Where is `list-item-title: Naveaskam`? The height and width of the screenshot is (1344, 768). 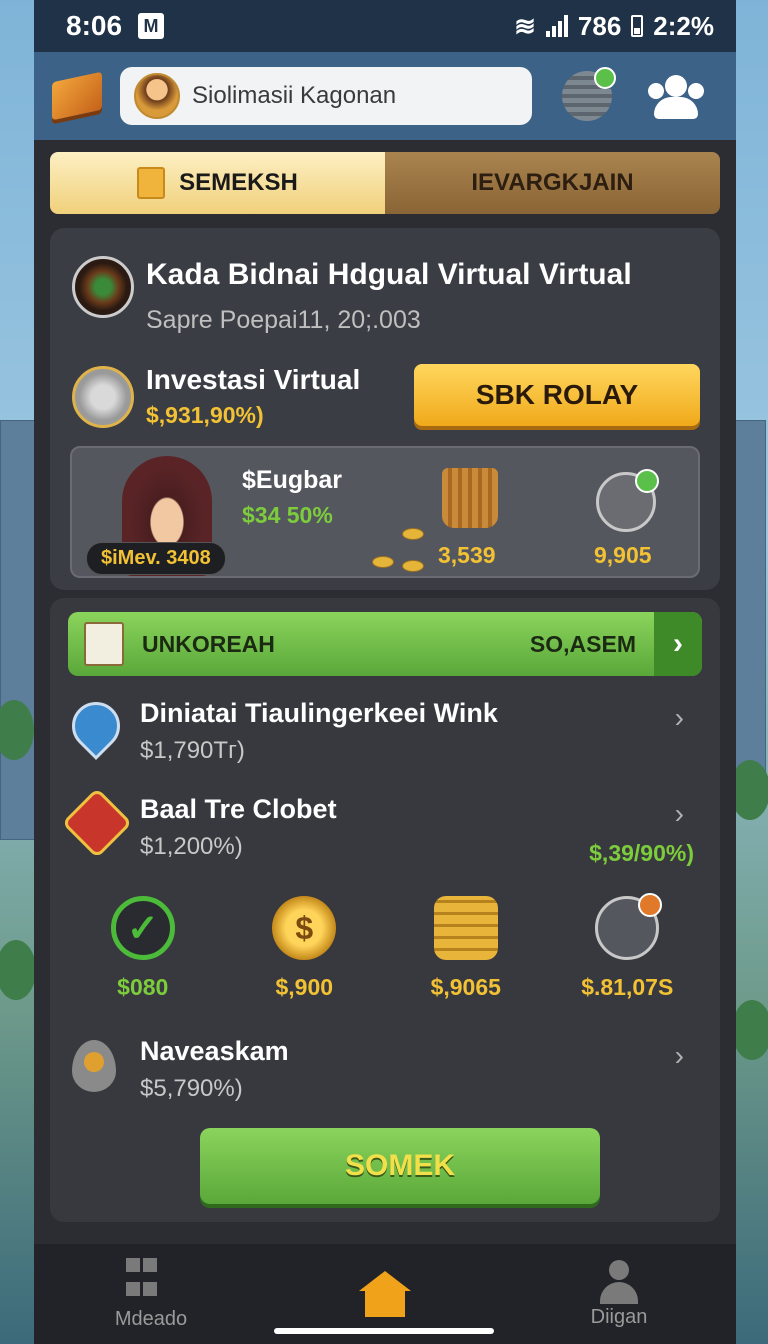
list-item-title: Naveaskam is located at coordinates (214, 1051).